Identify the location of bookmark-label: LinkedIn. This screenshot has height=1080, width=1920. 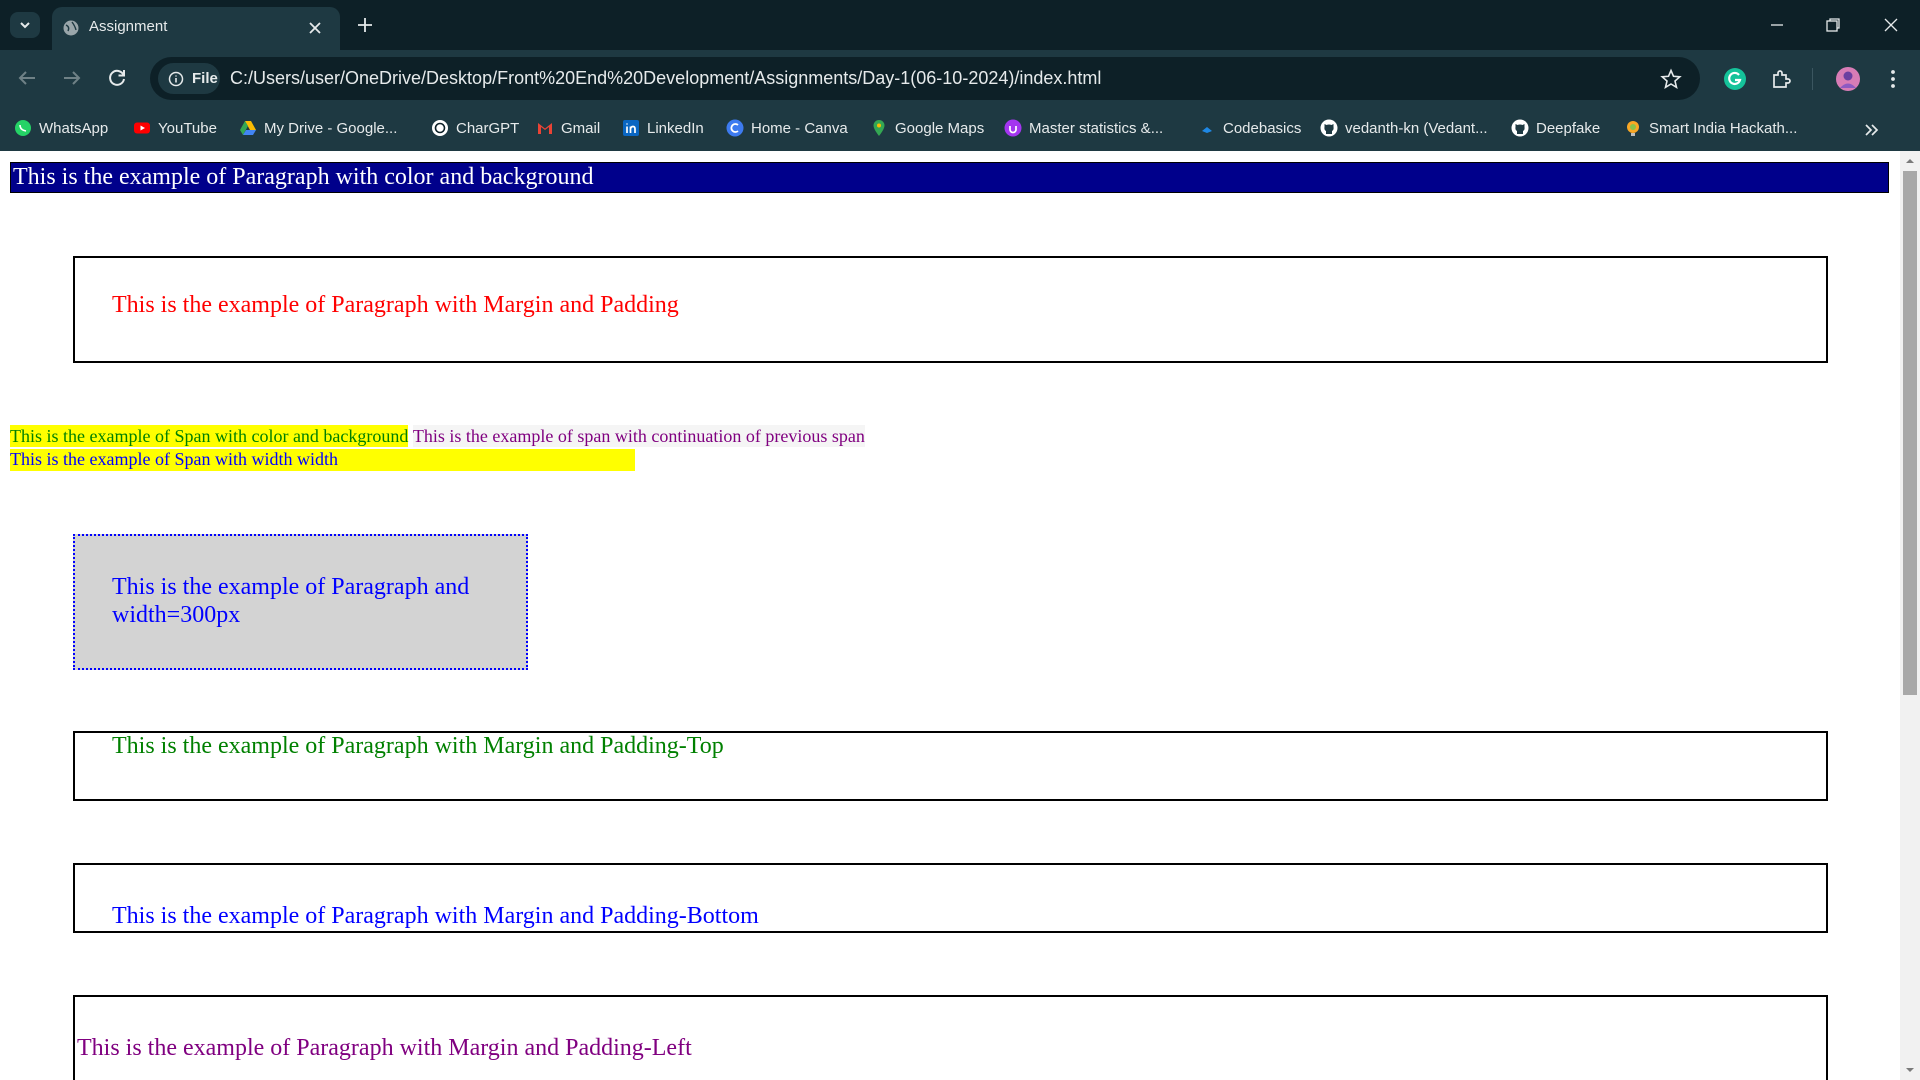
(675, 128).